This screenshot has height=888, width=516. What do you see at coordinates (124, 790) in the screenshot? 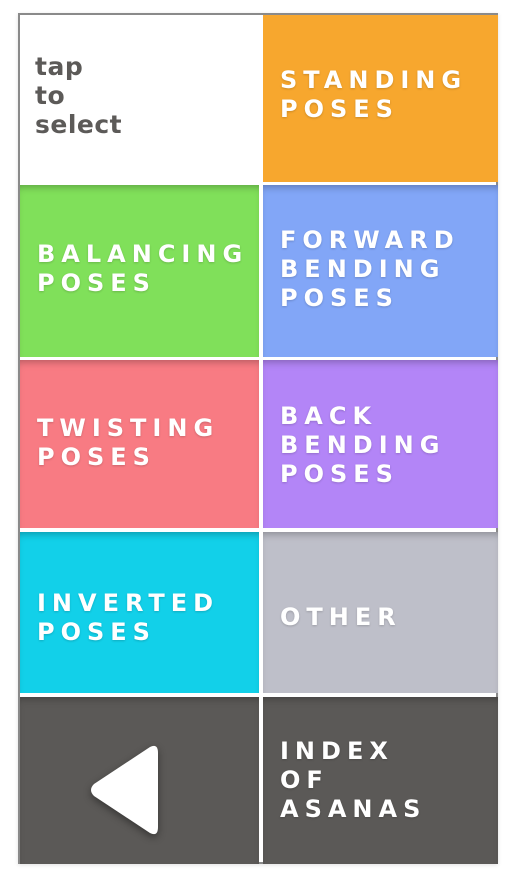
I see `back-triangle-icon` at bounding box center [124, 790].